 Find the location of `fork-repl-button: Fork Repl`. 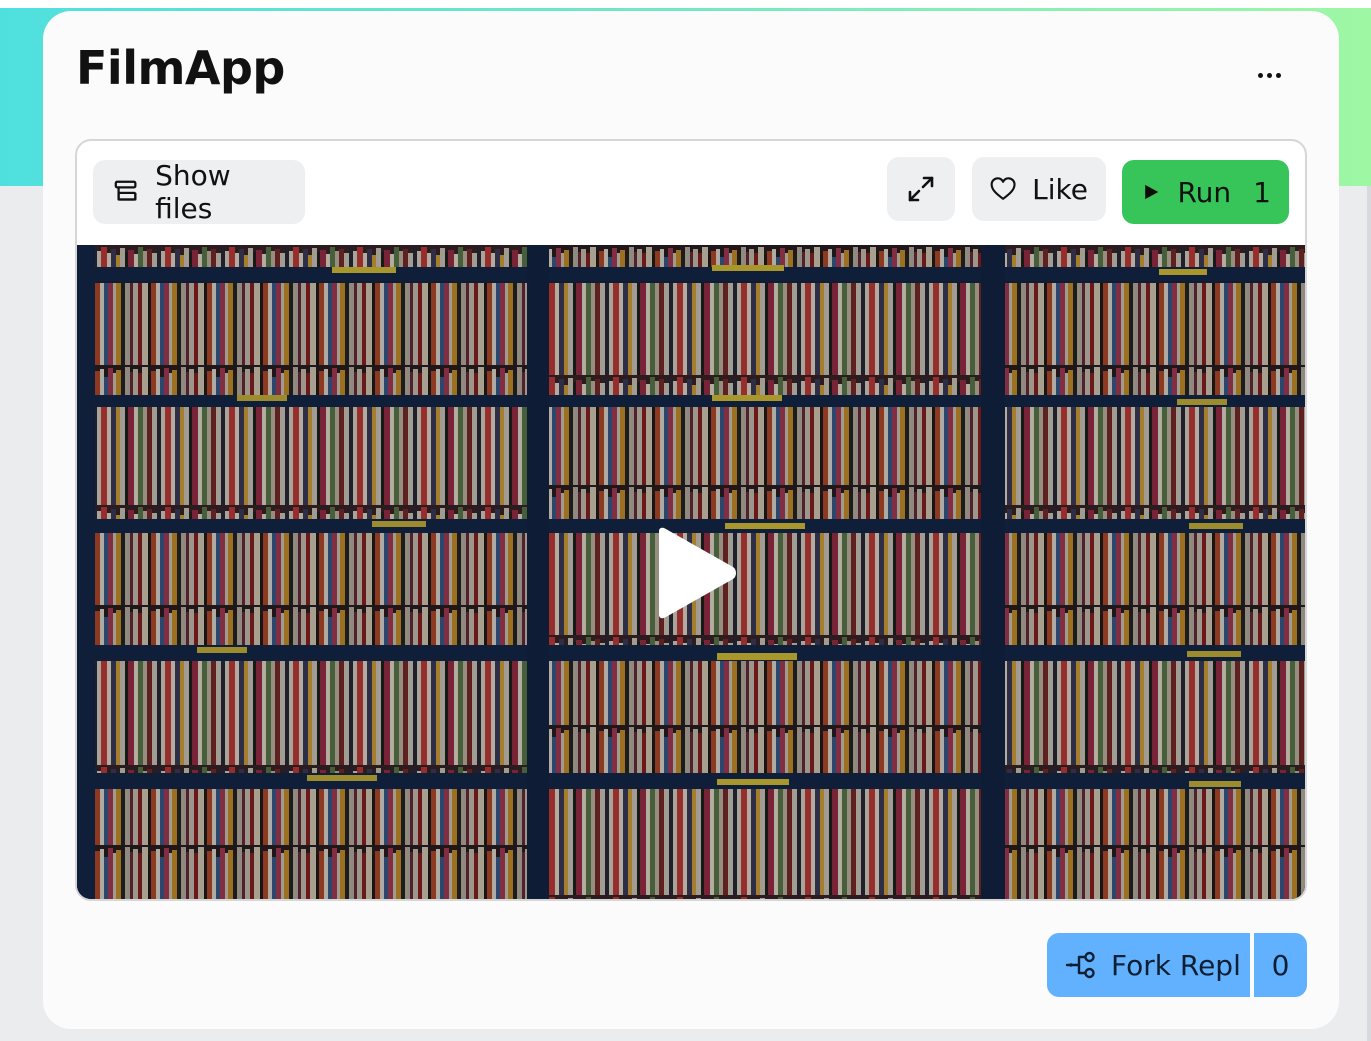

fork-repl-button: Fork Repl is located at coordinates (1148, 965).